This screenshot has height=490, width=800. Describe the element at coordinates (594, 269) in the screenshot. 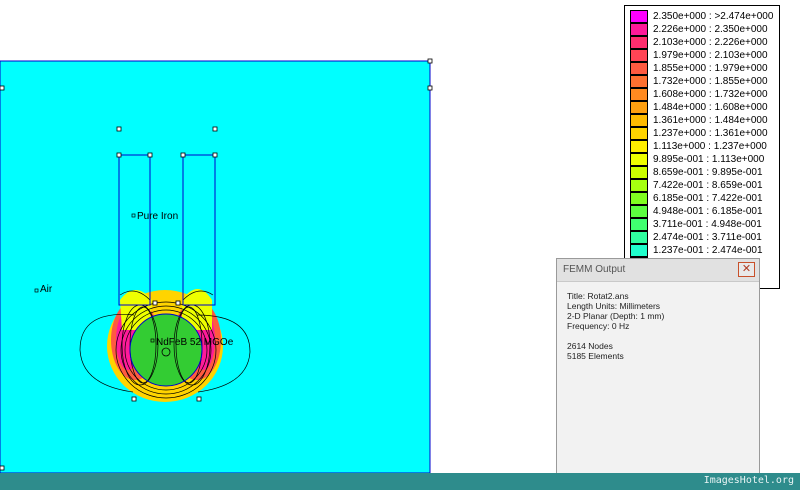

I see `dialog-title: FEMM Output` at that location.